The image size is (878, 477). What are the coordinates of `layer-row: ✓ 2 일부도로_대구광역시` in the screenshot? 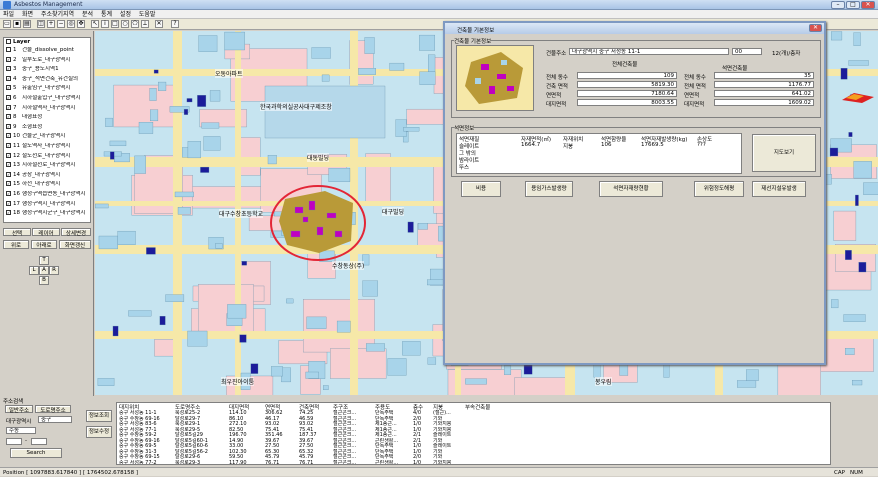 It's located at (48, 60).